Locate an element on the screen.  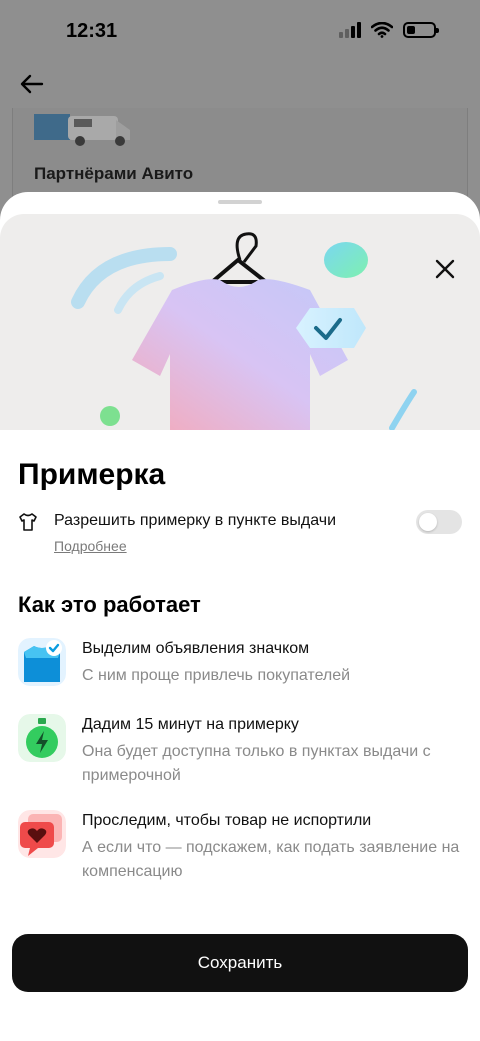
status-icons is located at coordinates (389, 30).